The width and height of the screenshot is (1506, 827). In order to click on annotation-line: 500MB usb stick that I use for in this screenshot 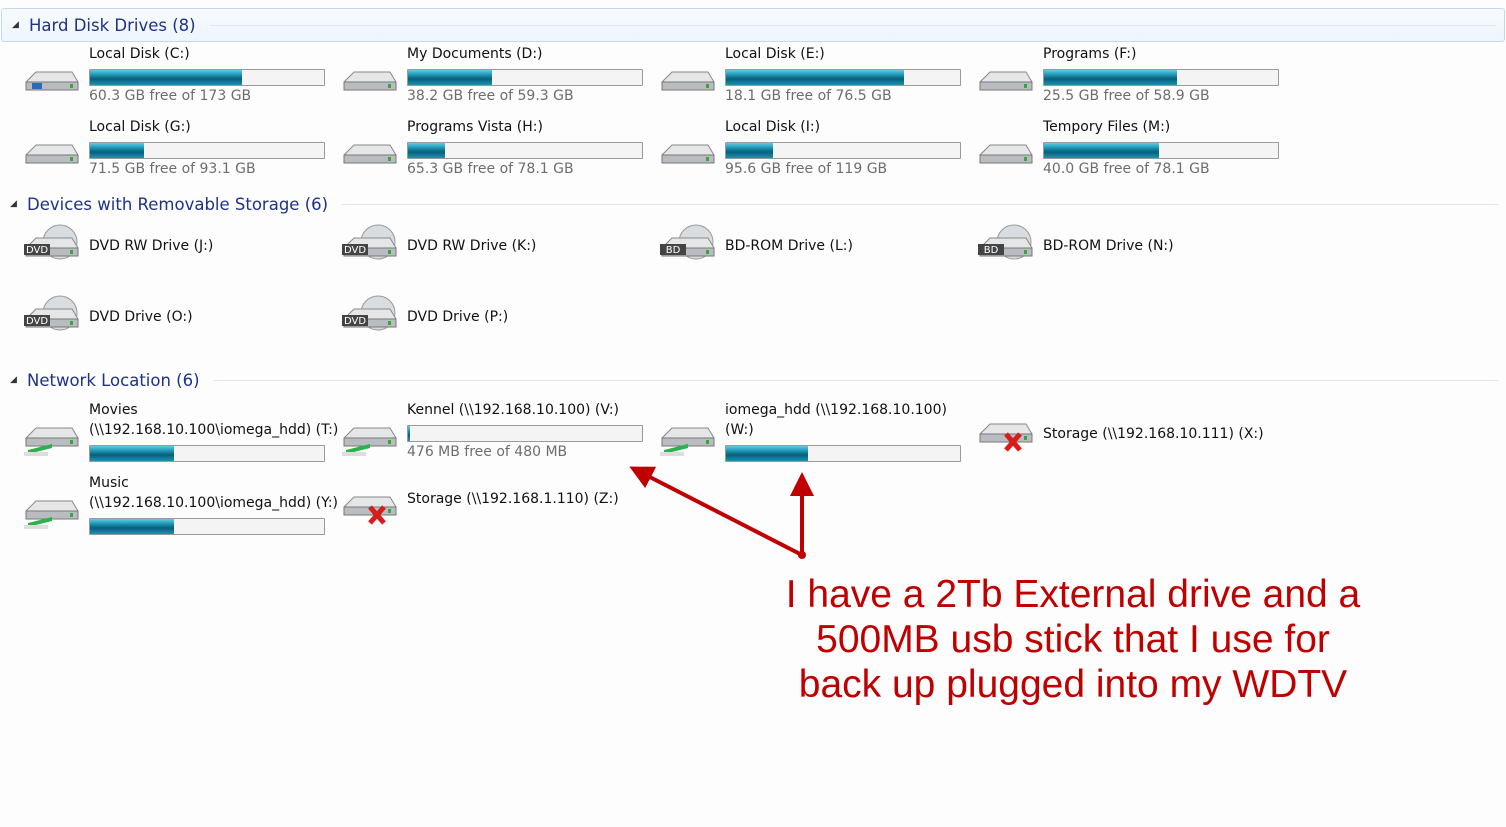, I will do `click(1073, 639)`.